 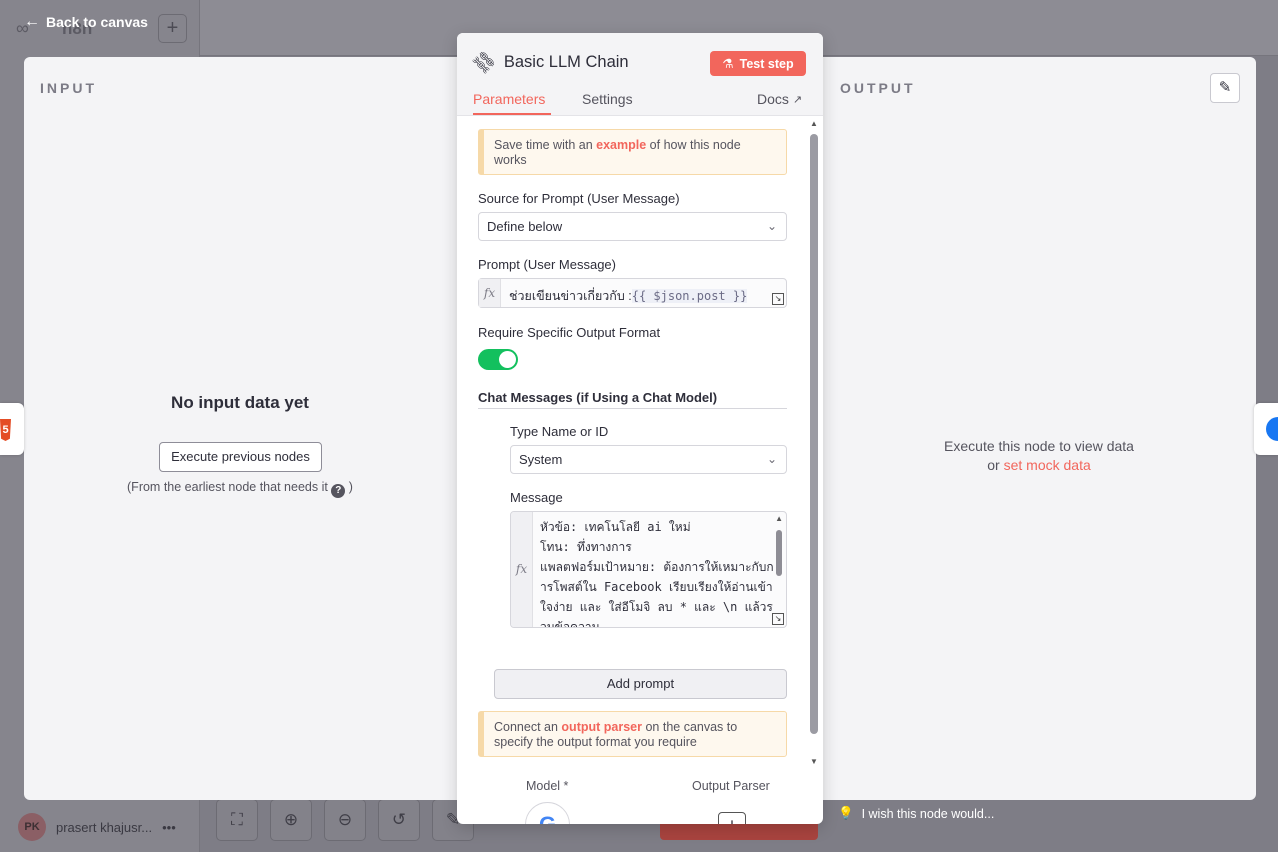 What do you see at coordinates (5, 430) in the screenshot?
I see `html-node-icon: 5` at bounding box center [5, 430].